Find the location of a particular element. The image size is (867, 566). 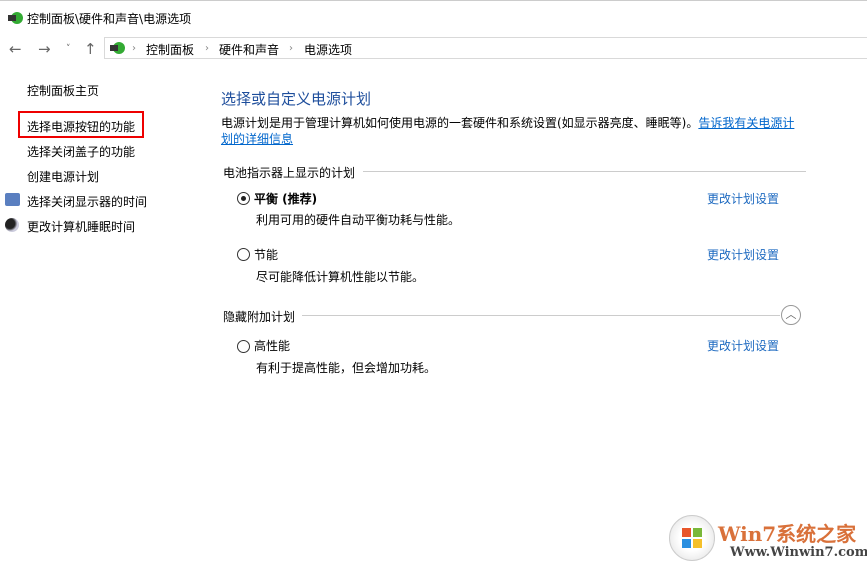

group-heading-hidden: 隐藏附加计划 is located at coordinates (259, 317).